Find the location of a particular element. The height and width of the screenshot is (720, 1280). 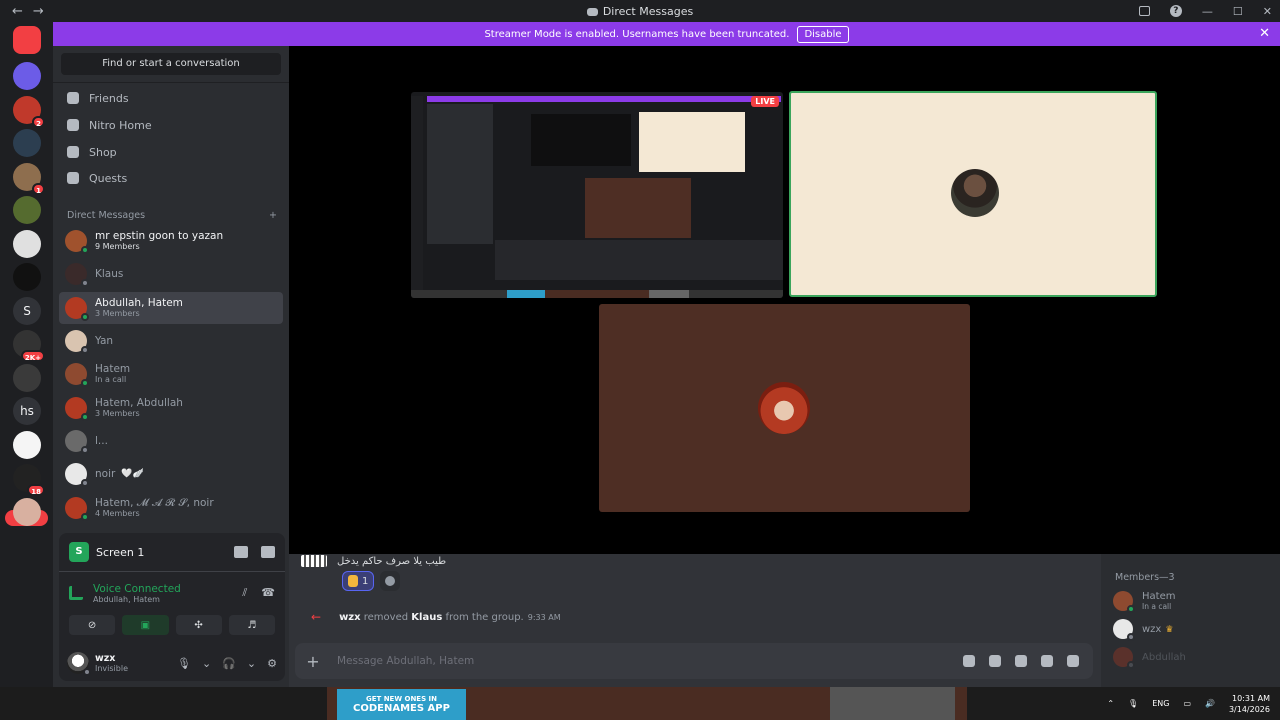

camera-button: ⊘ is located at coordinates (92, 625).